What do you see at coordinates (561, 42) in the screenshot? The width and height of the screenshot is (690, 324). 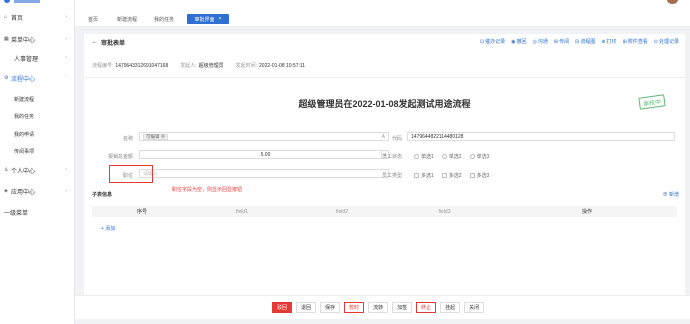 I see `circulate-button: ⊞ 传阅` at bounding box center [561, 42].